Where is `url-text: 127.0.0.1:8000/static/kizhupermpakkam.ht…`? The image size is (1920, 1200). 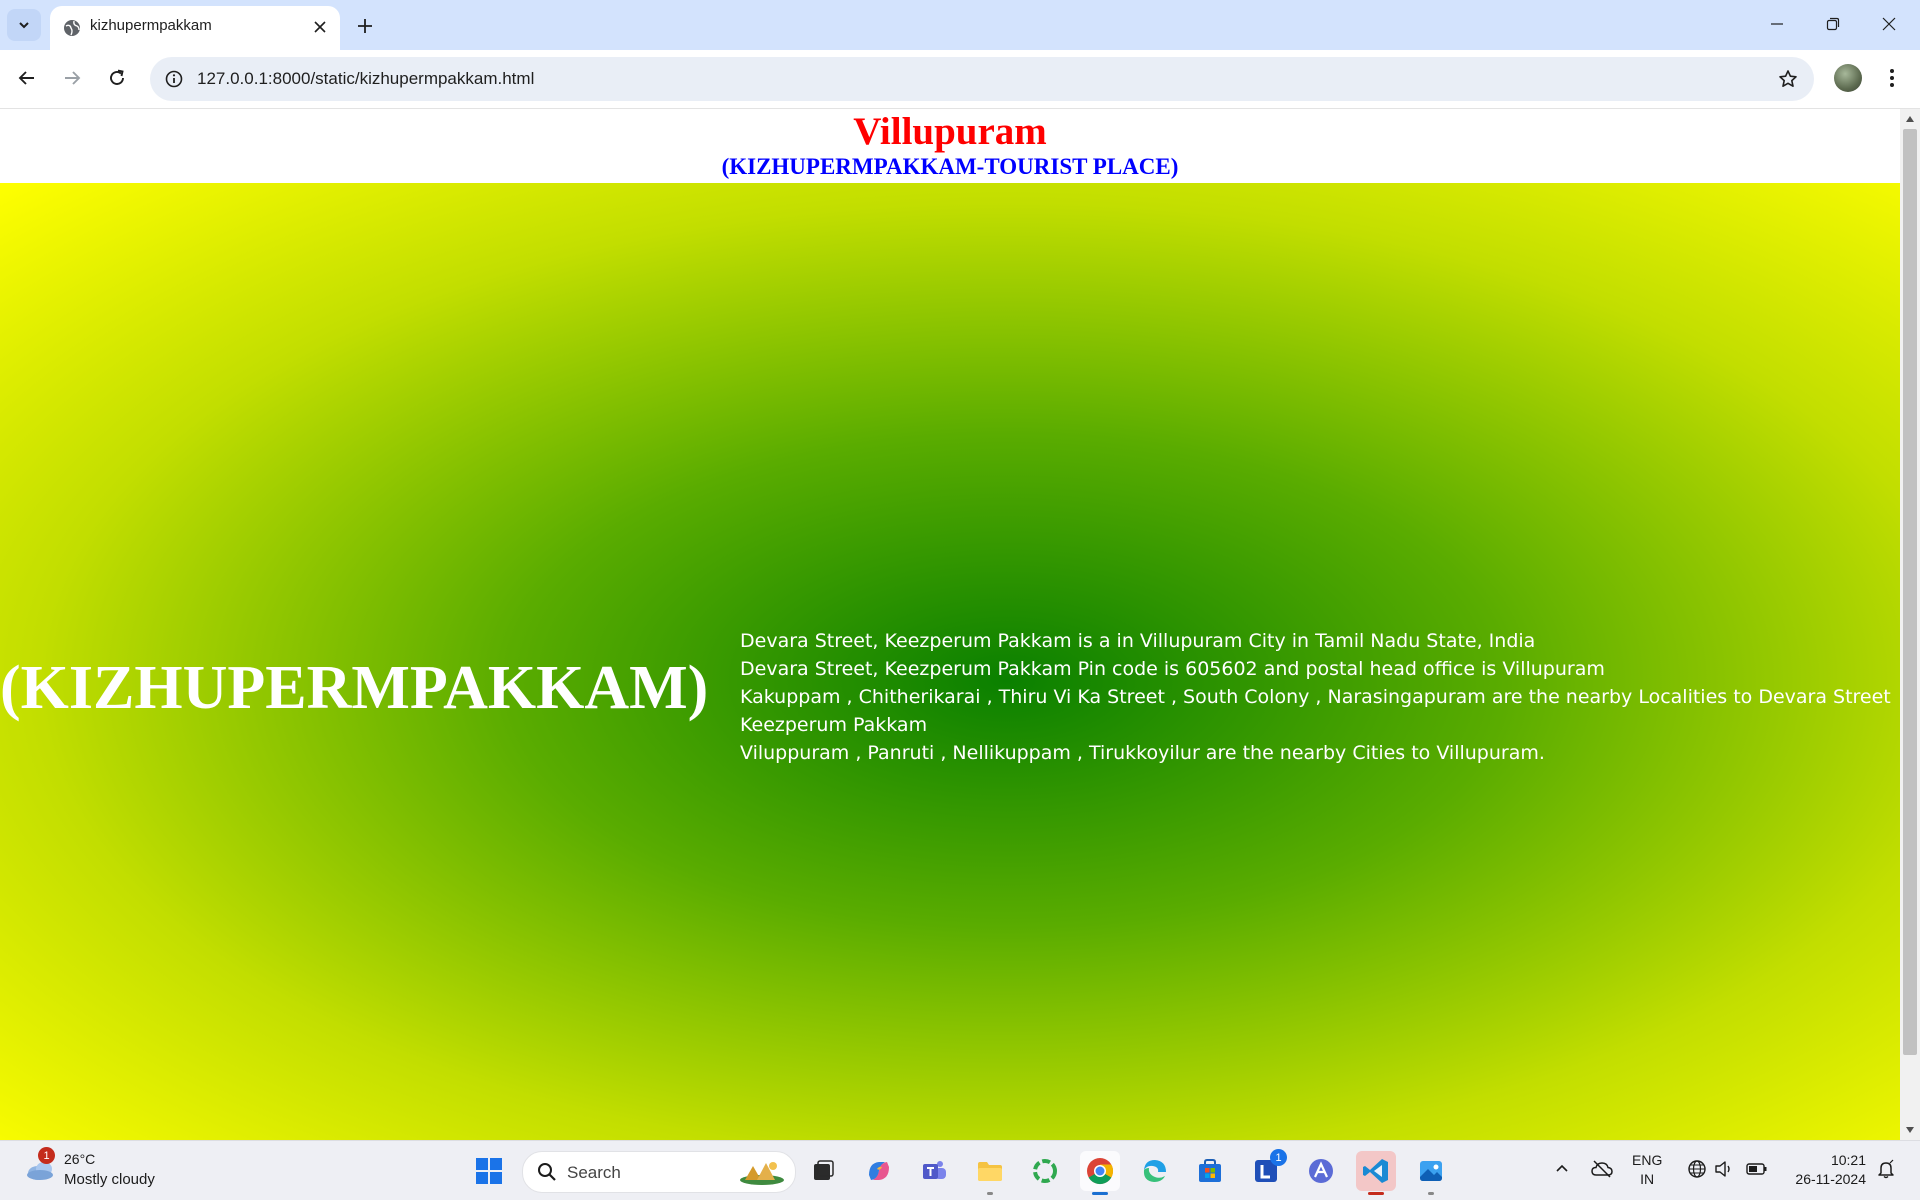
url-text: 127.0.0.1:8000/static/kizhupermpakkam.ht… is located at coordinates (366, 78).